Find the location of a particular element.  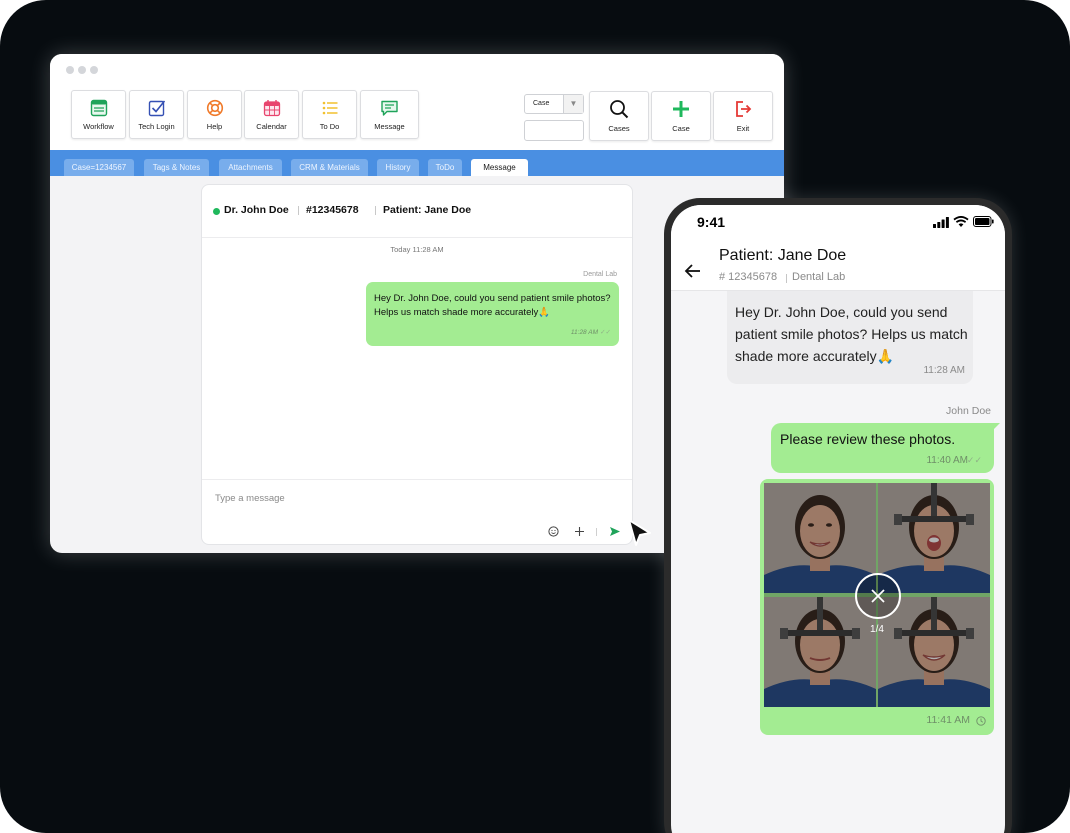

close-preview-button is located at coordinates (878, 596).